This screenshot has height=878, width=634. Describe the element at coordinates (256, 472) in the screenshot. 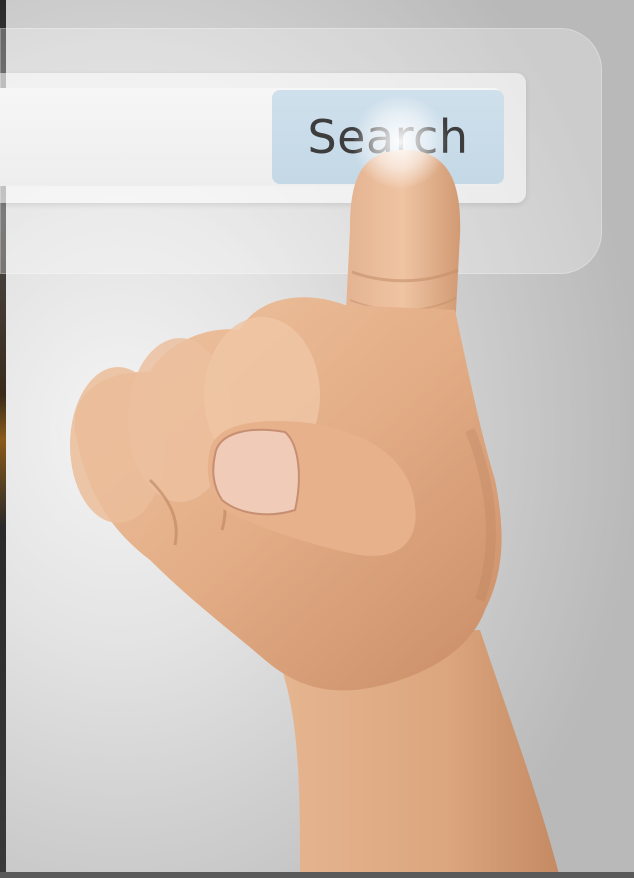

I see `thumbnail` at that location.